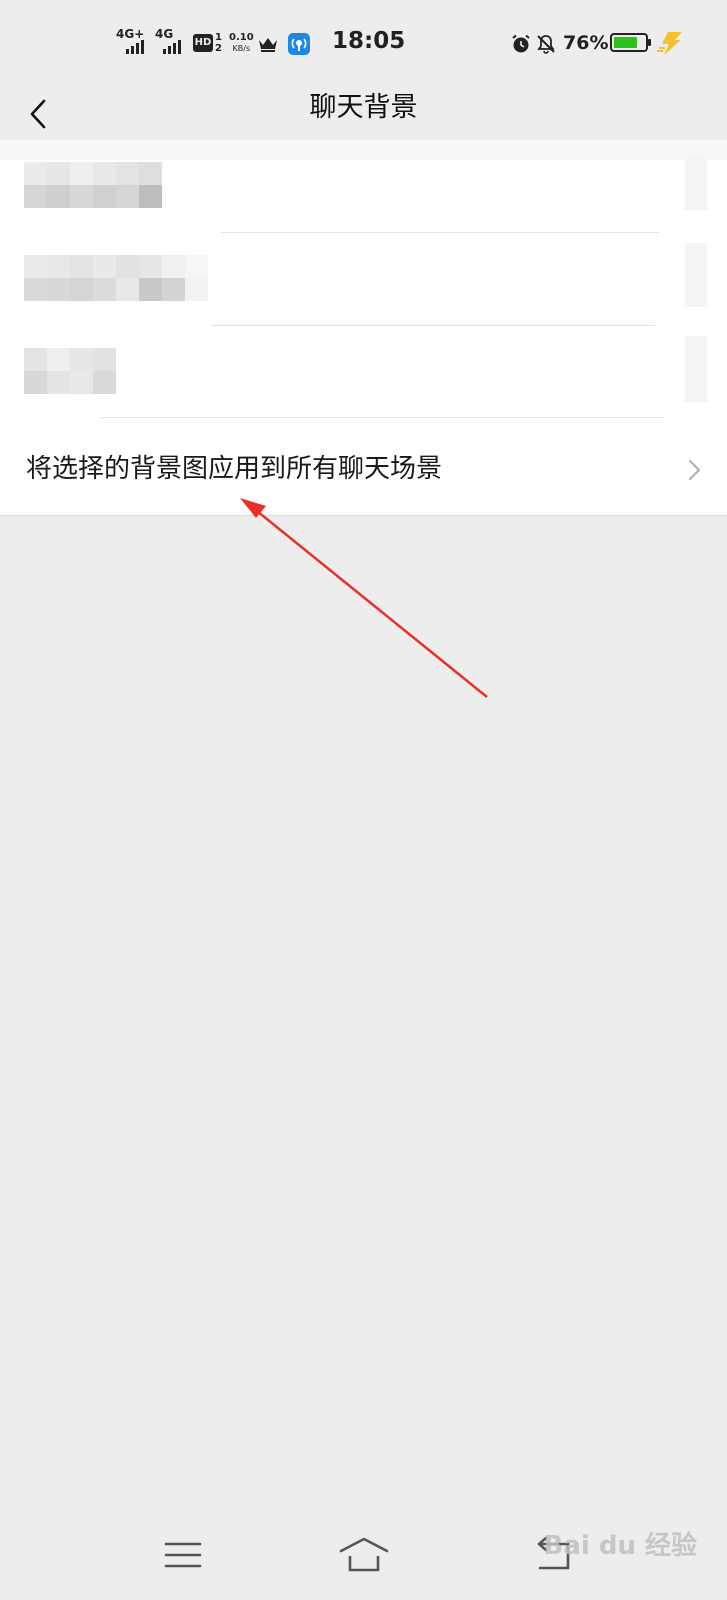 The height and width of the screenshot is (1600, 727). I want to click on charging-icon, so click(669, 43).